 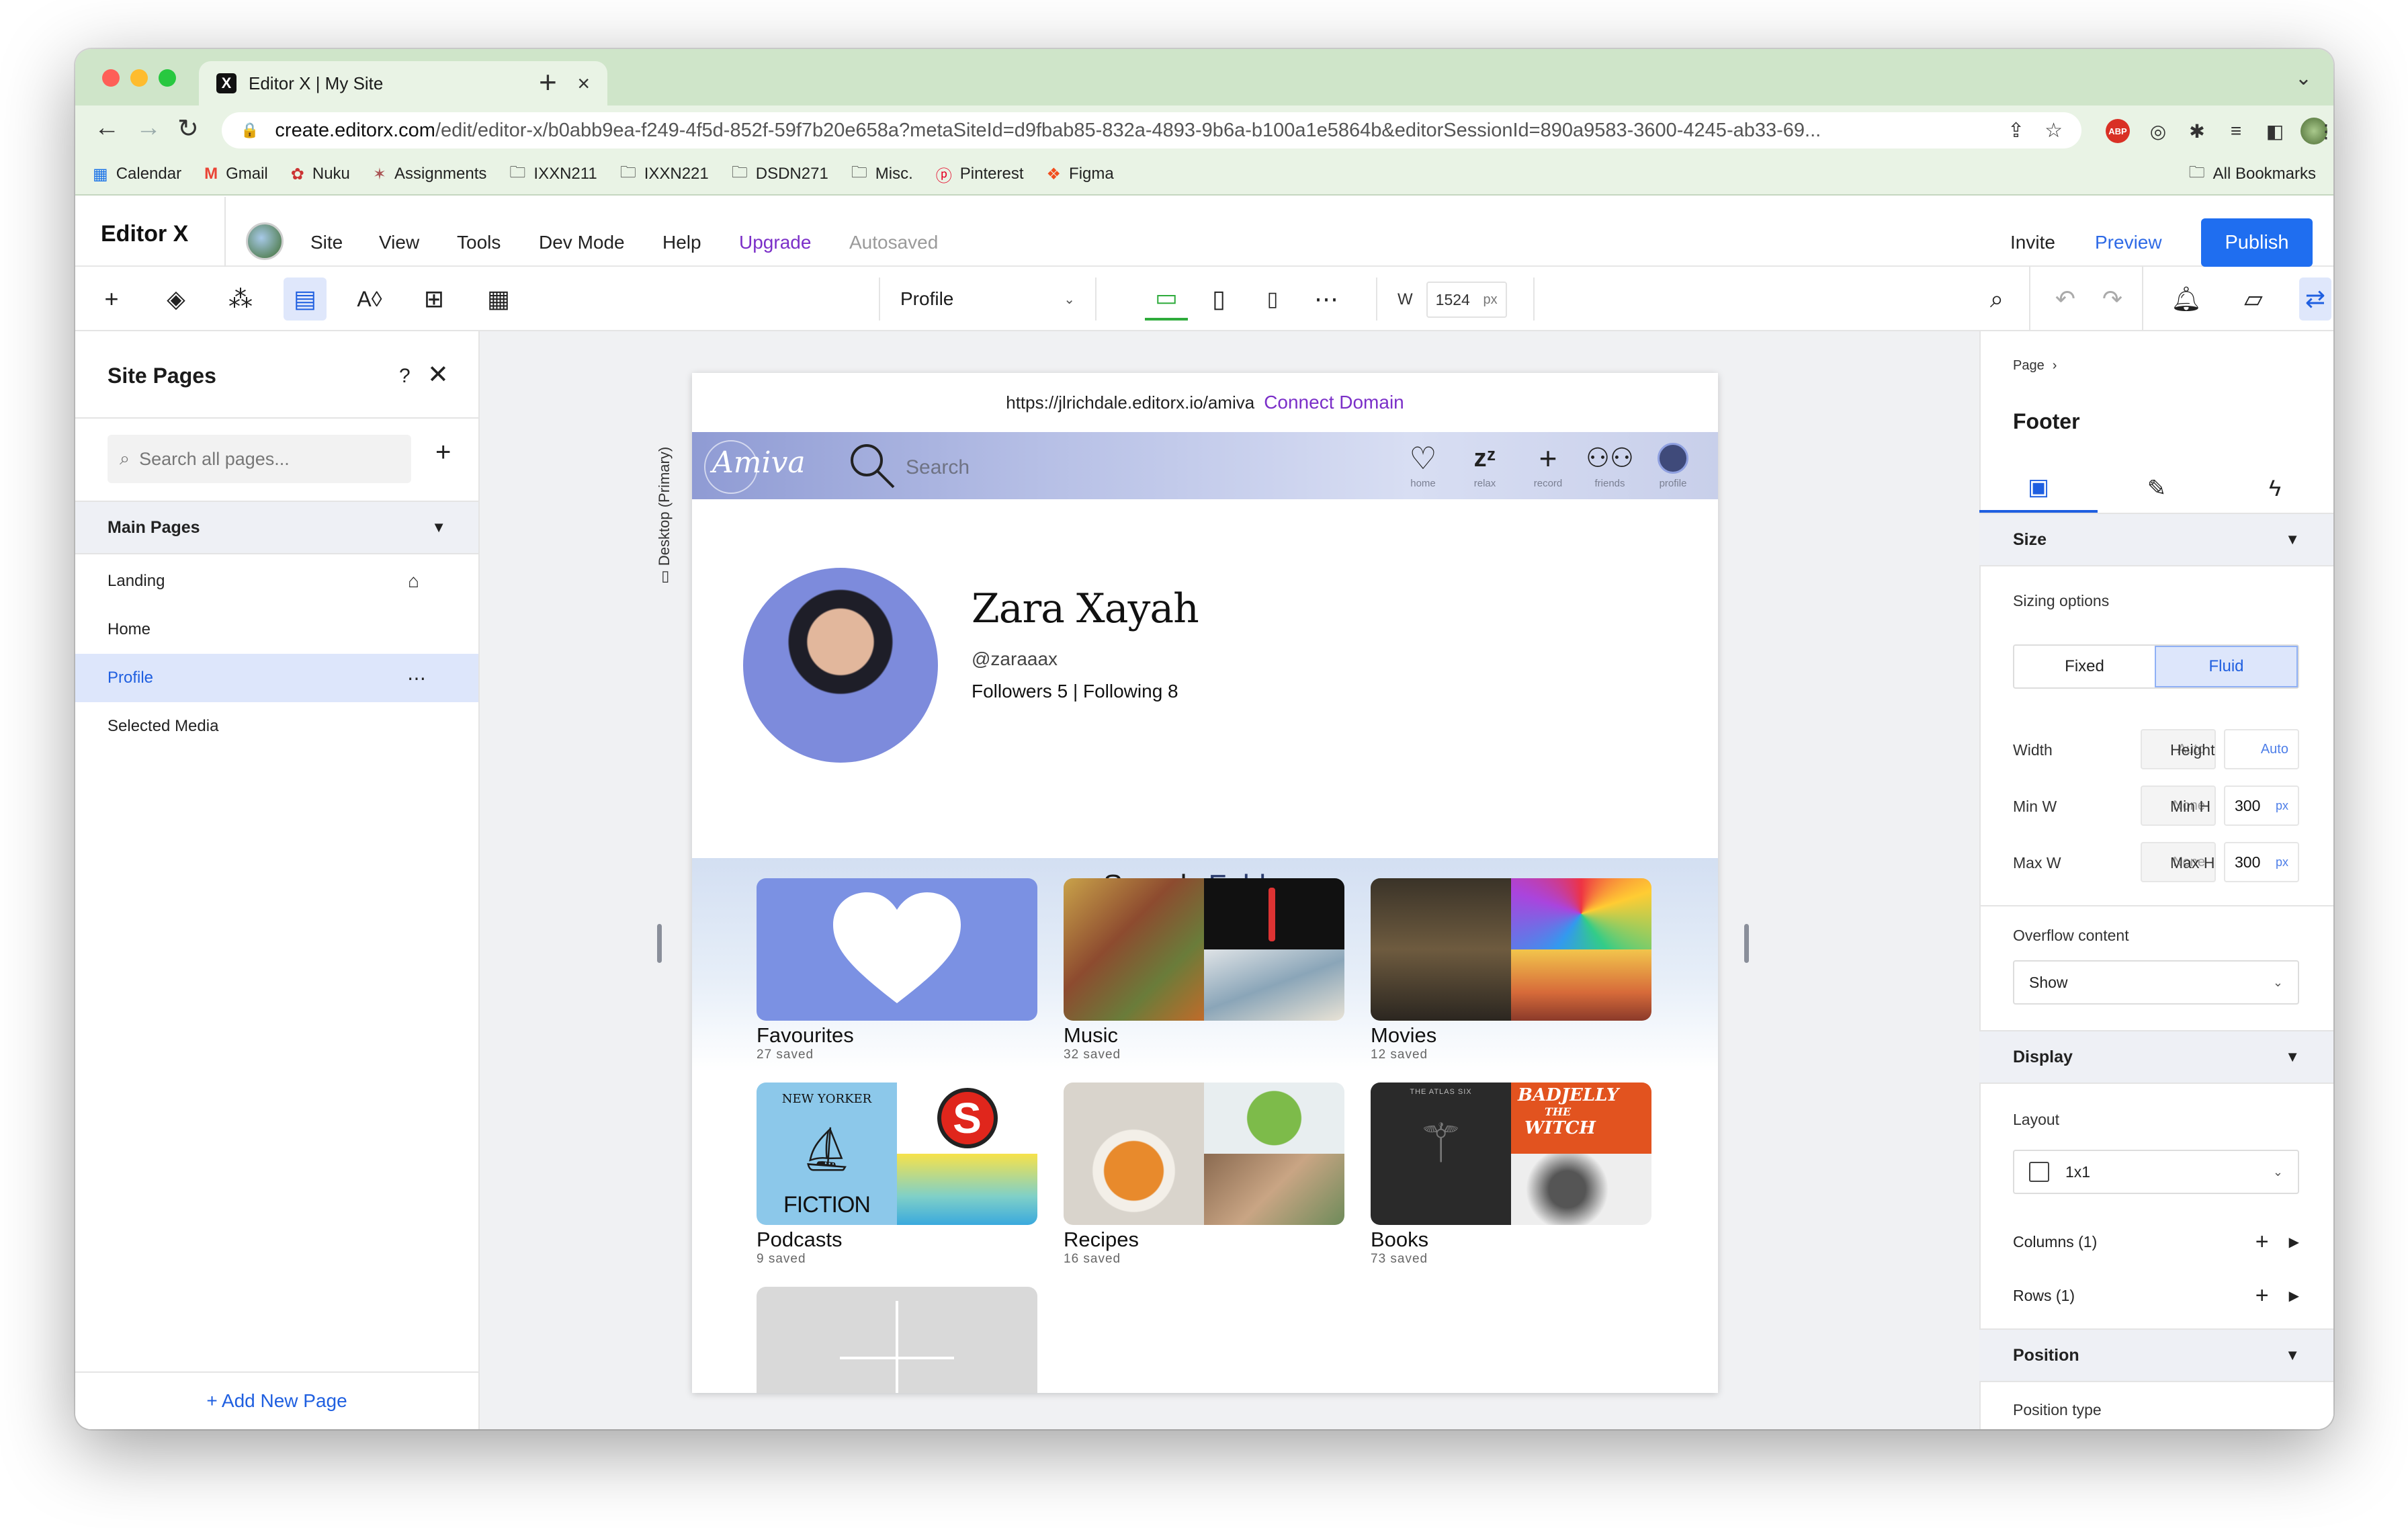 What do you see at coordinates (2186, 299) in the screenshot?
I see `notifications-bell-icon: 🔔︎` at bounding box center [2186, 299].